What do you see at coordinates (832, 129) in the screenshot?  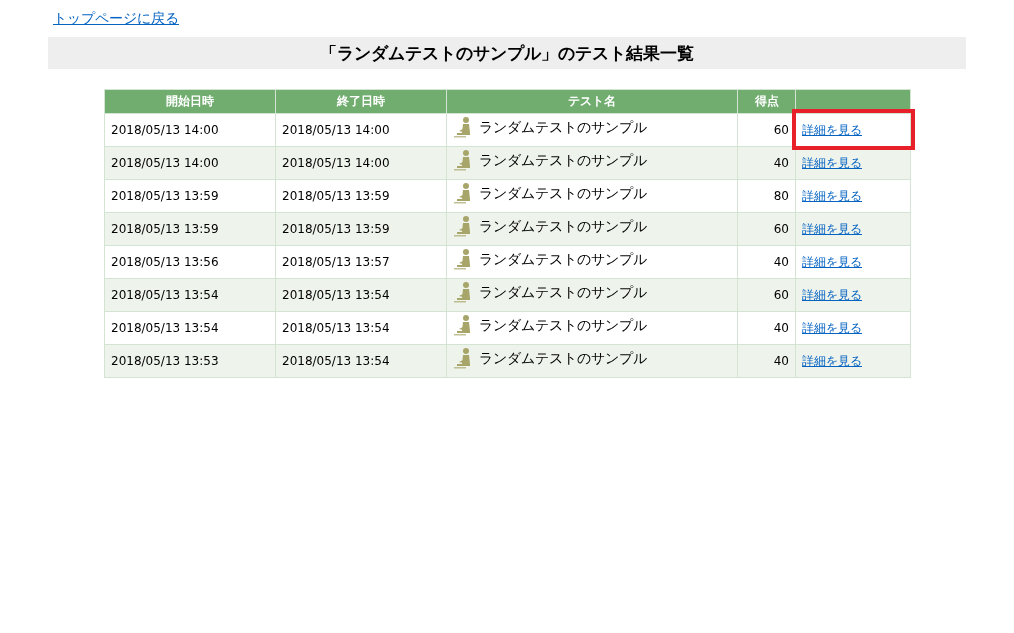 I see `details-link: 詳細を見る` at bounding box center [832, 129].